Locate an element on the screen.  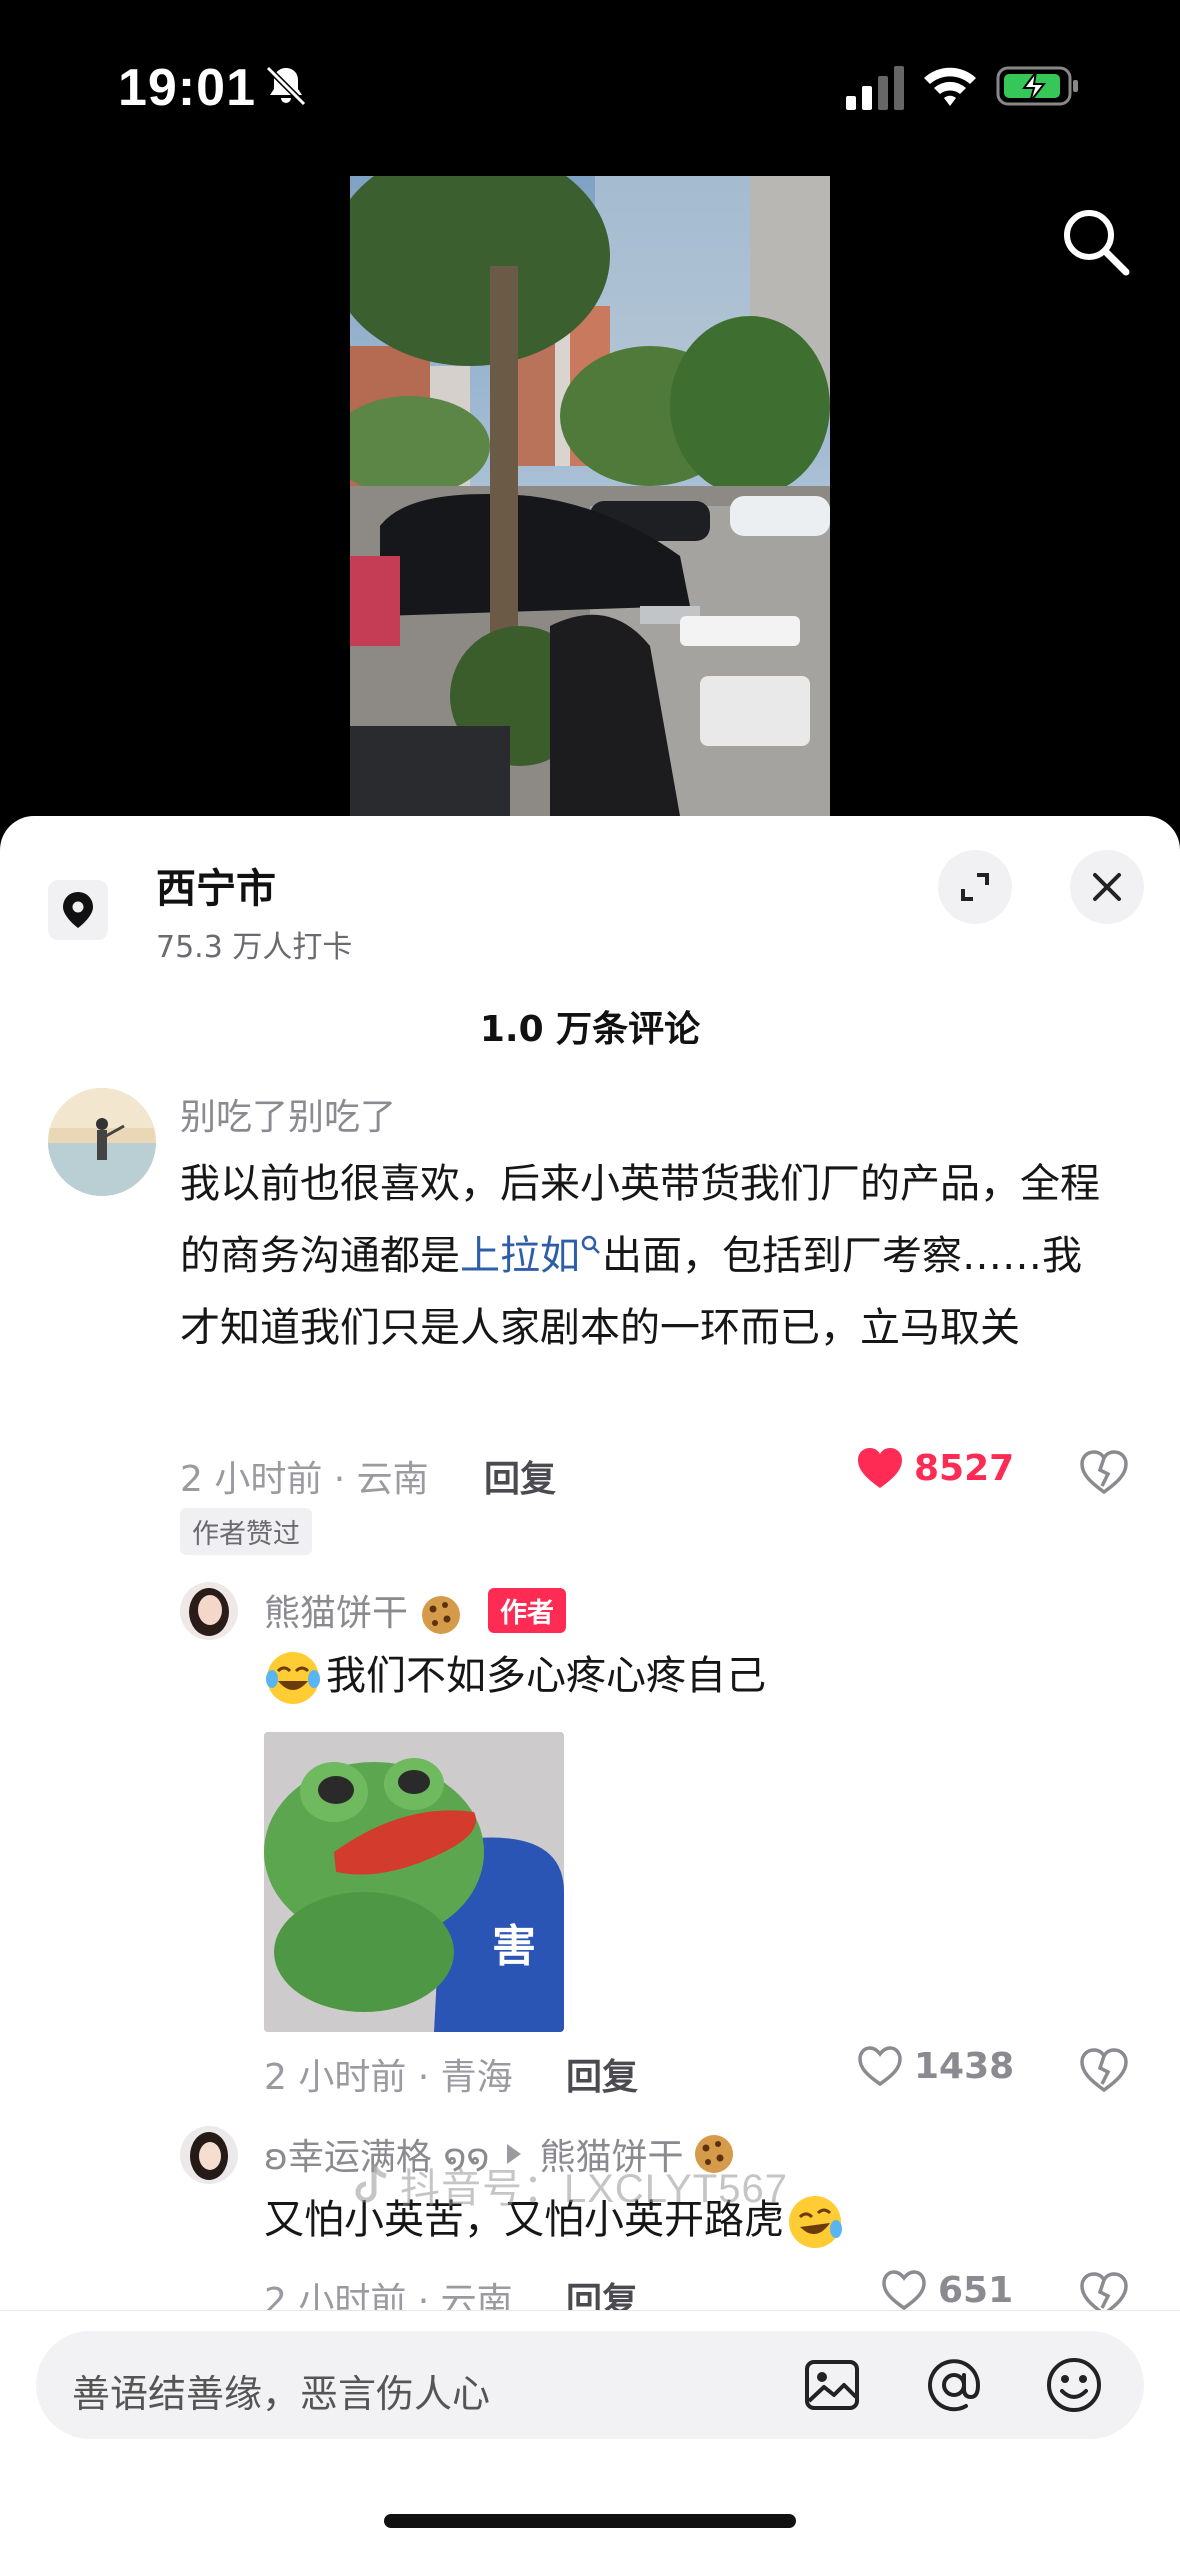
like-button: 8527 is located at coordinates (935, 1468).